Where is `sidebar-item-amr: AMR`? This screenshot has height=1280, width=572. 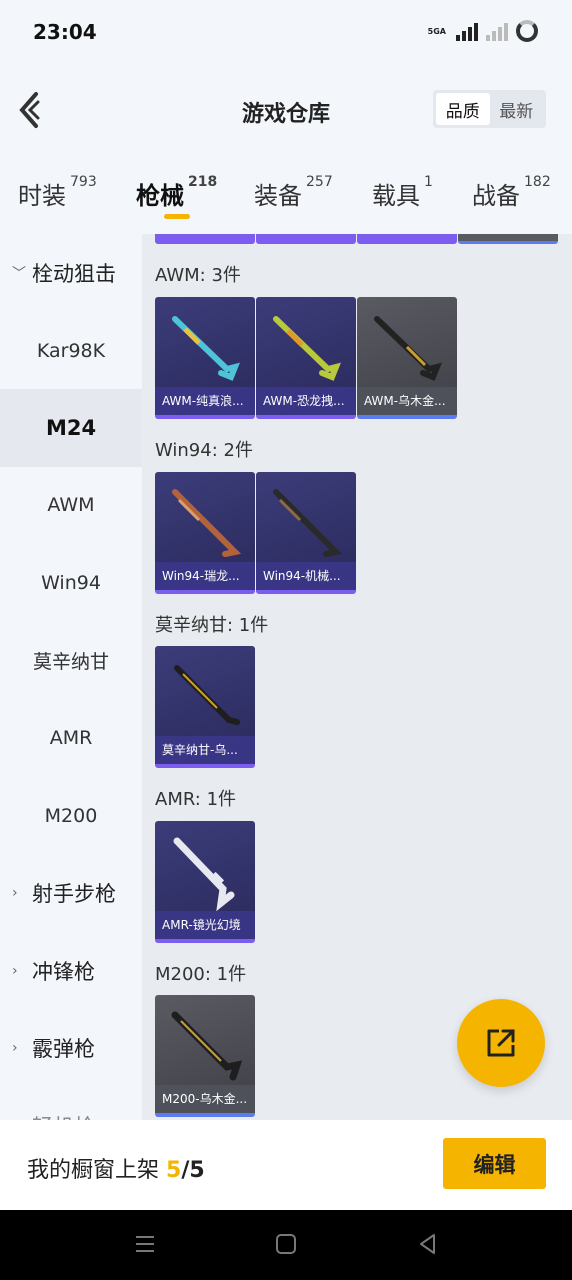
sidebar-item-amr: AMR is located at coordinates (71, 738).